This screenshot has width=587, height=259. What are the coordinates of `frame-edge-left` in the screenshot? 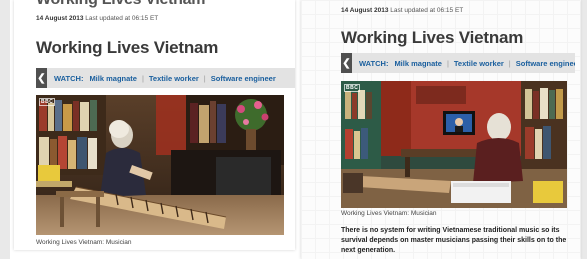 It's located at (5, 129).